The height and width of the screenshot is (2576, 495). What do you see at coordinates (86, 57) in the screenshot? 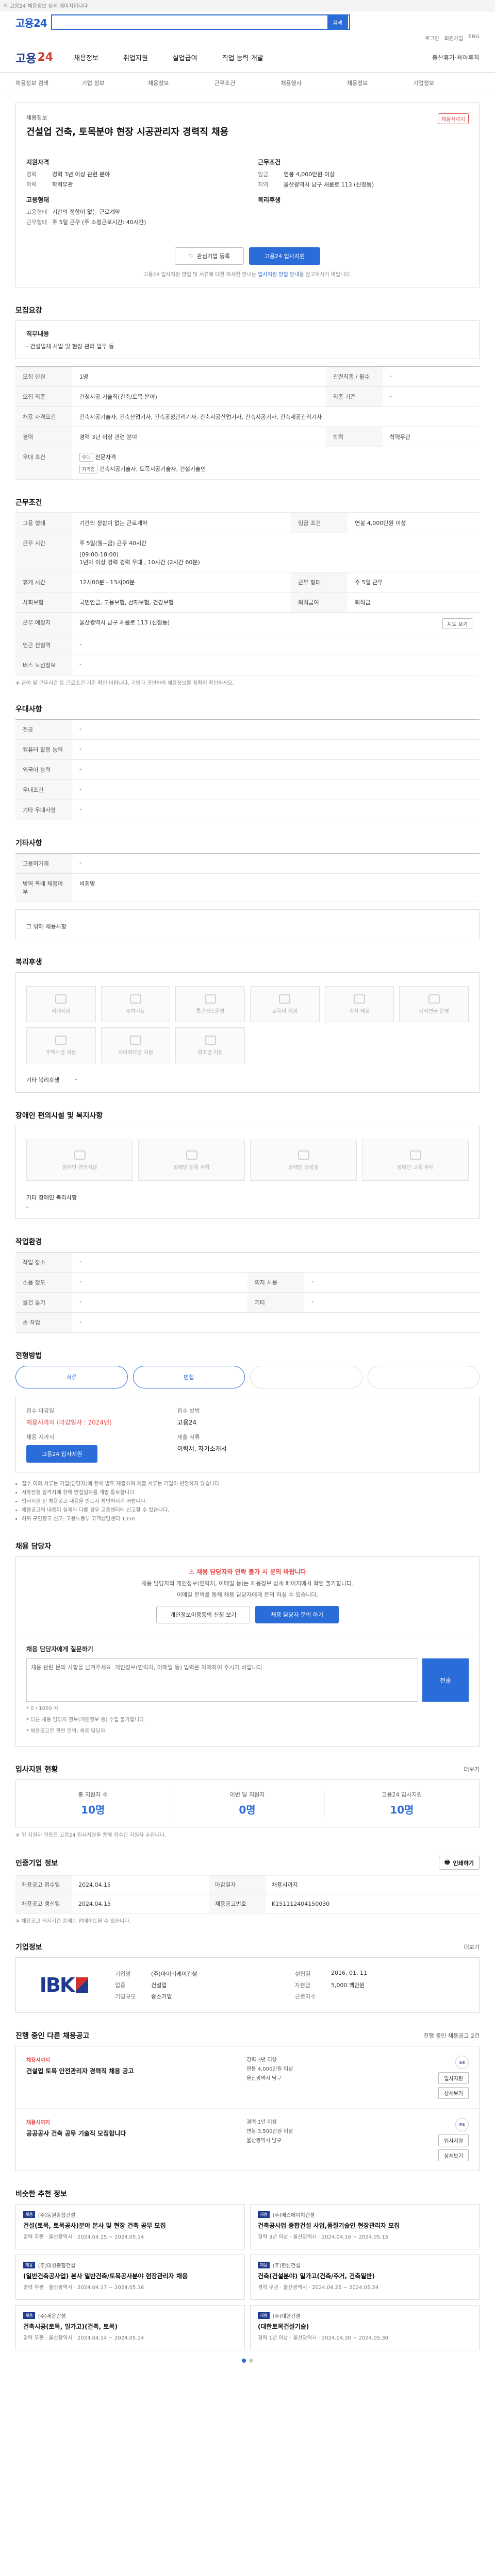
I see `gnb-item-jobs: 채용정보` at bounding box center [86, 57].